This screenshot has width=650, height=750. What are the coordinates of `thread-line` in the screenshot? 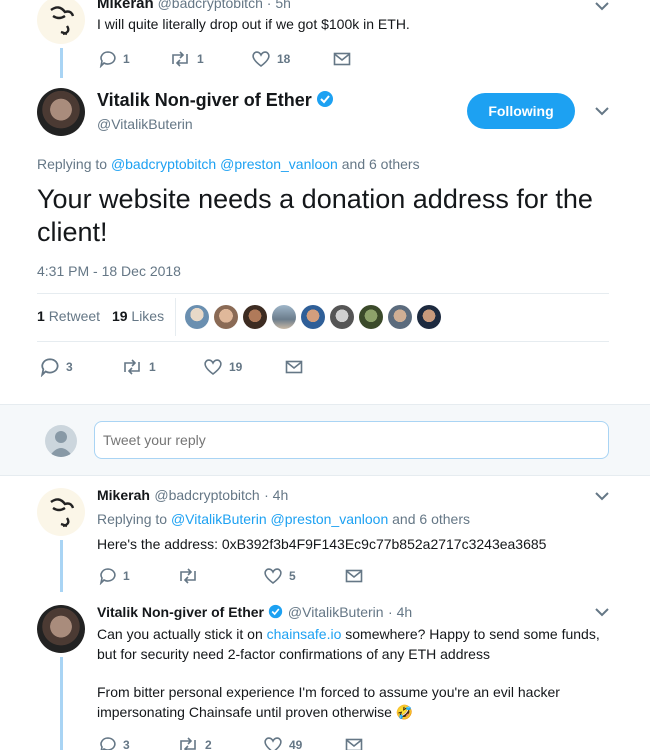 It's located at (61, 703).